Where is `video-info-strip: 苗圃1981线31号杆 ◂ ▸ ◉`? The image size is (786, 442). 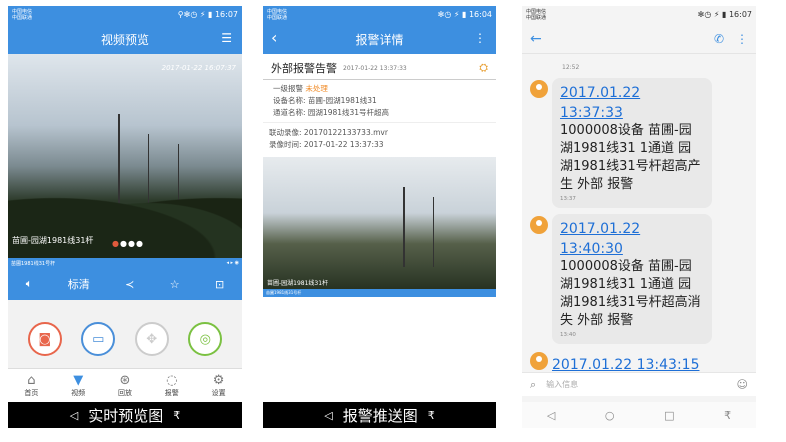
video-info-strip: 苗圃1981线31号杆 ◂ ▸ ◉ is located at coordinates (125, 263).